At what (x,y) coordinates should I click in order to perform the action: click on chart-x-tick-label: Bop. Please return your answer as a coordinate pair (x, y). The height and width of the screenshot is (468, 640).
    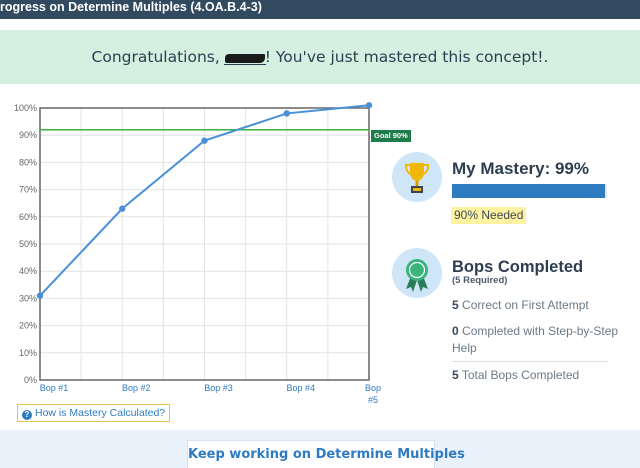
    Looking at the image, I should click on (373, 388).